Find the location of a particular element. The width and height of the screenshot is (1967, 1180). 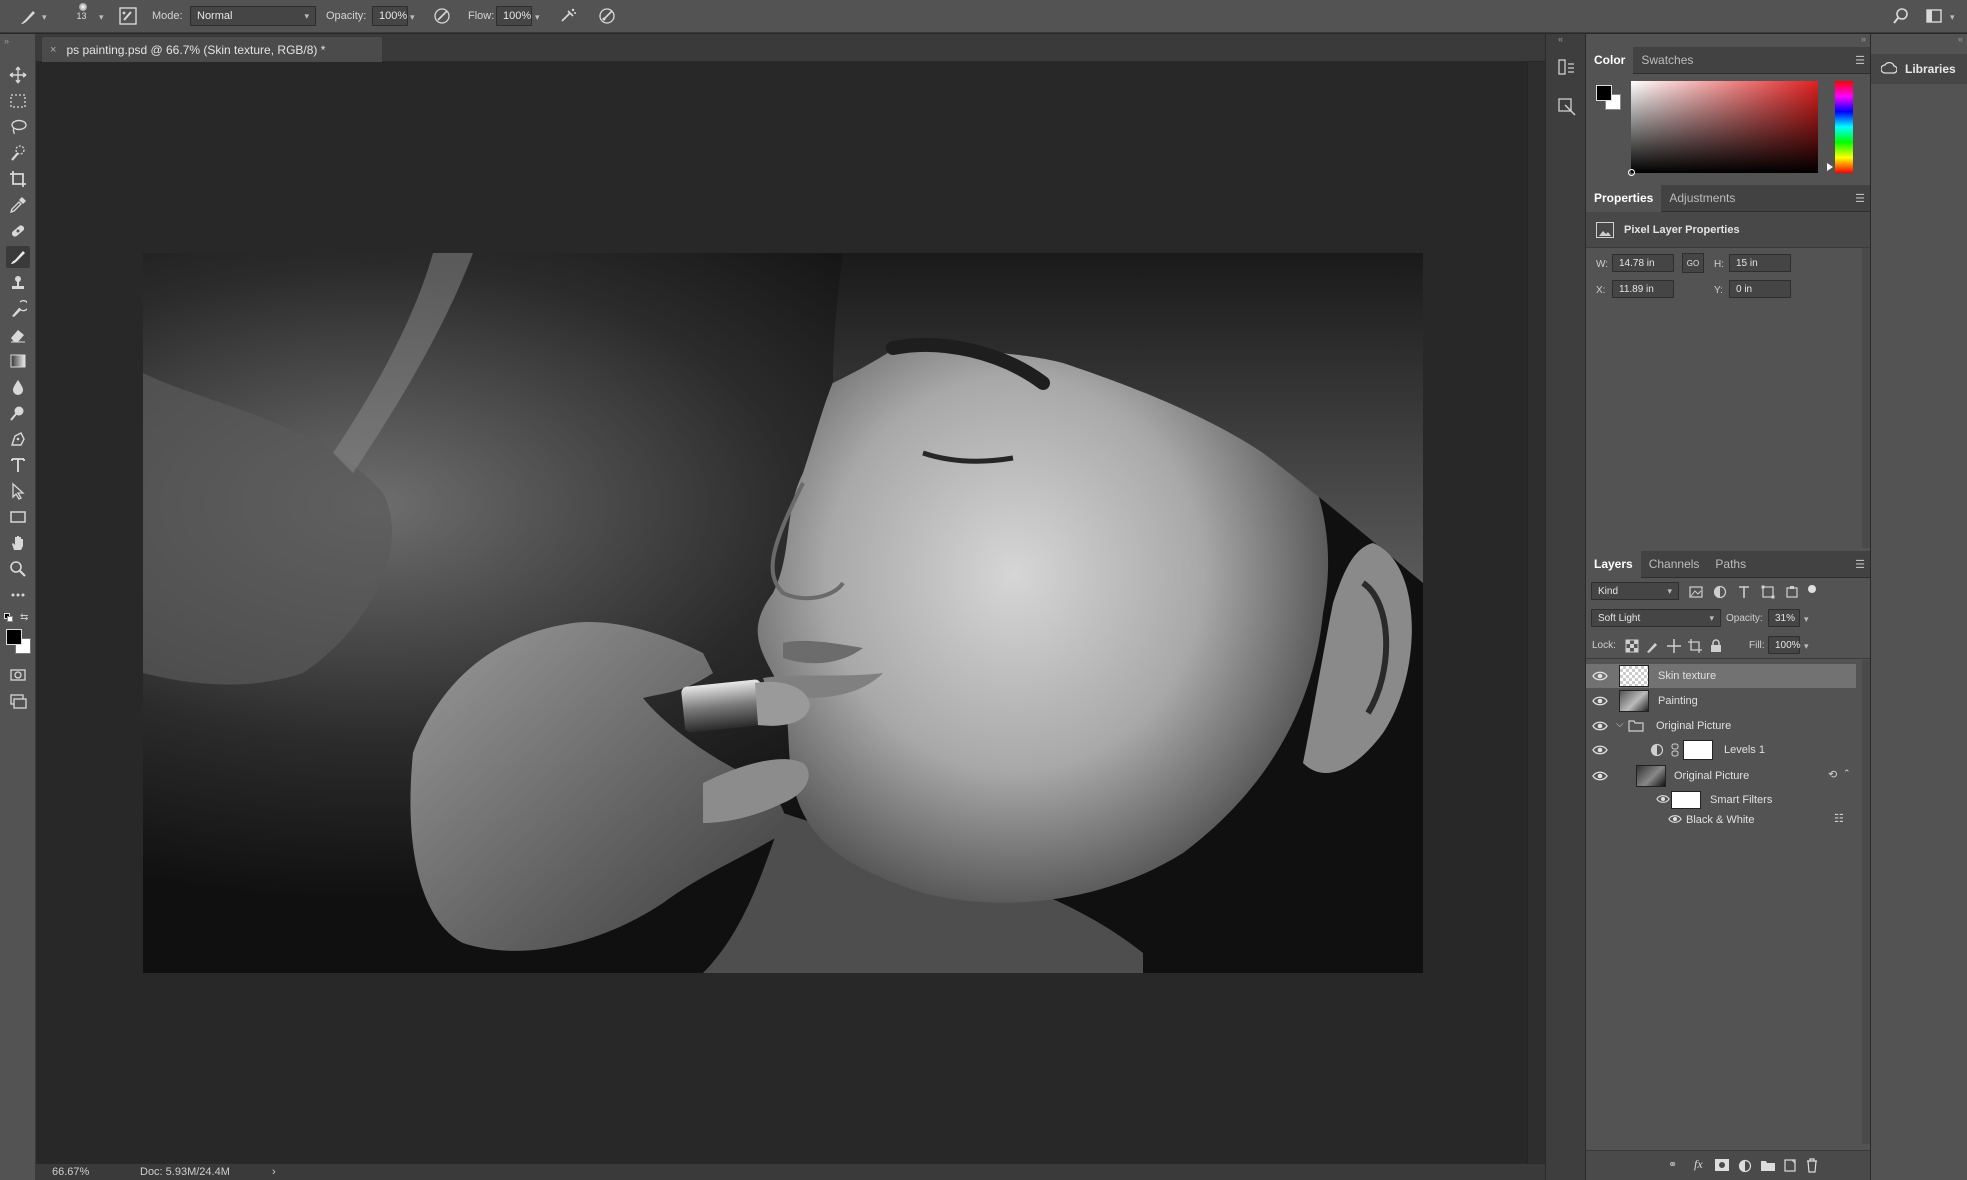

layer-row-painting: Painting is located at coordinates (1721, 701).